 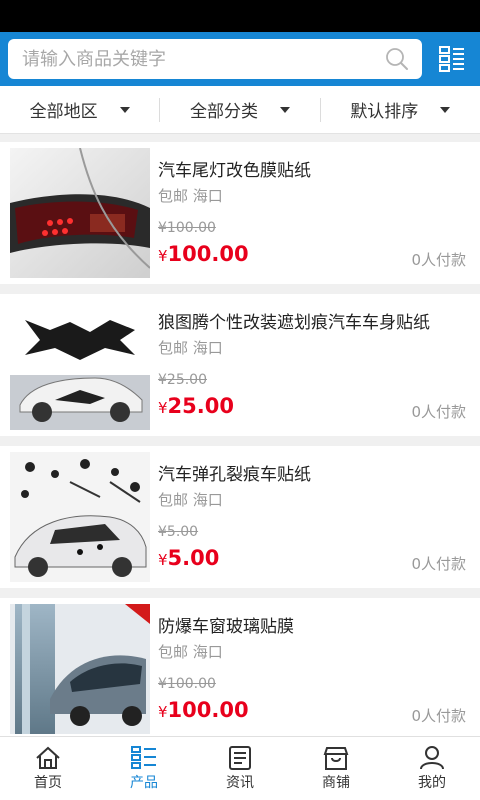 I want to click on nav-me: 我的, so click(x=432, y=768).